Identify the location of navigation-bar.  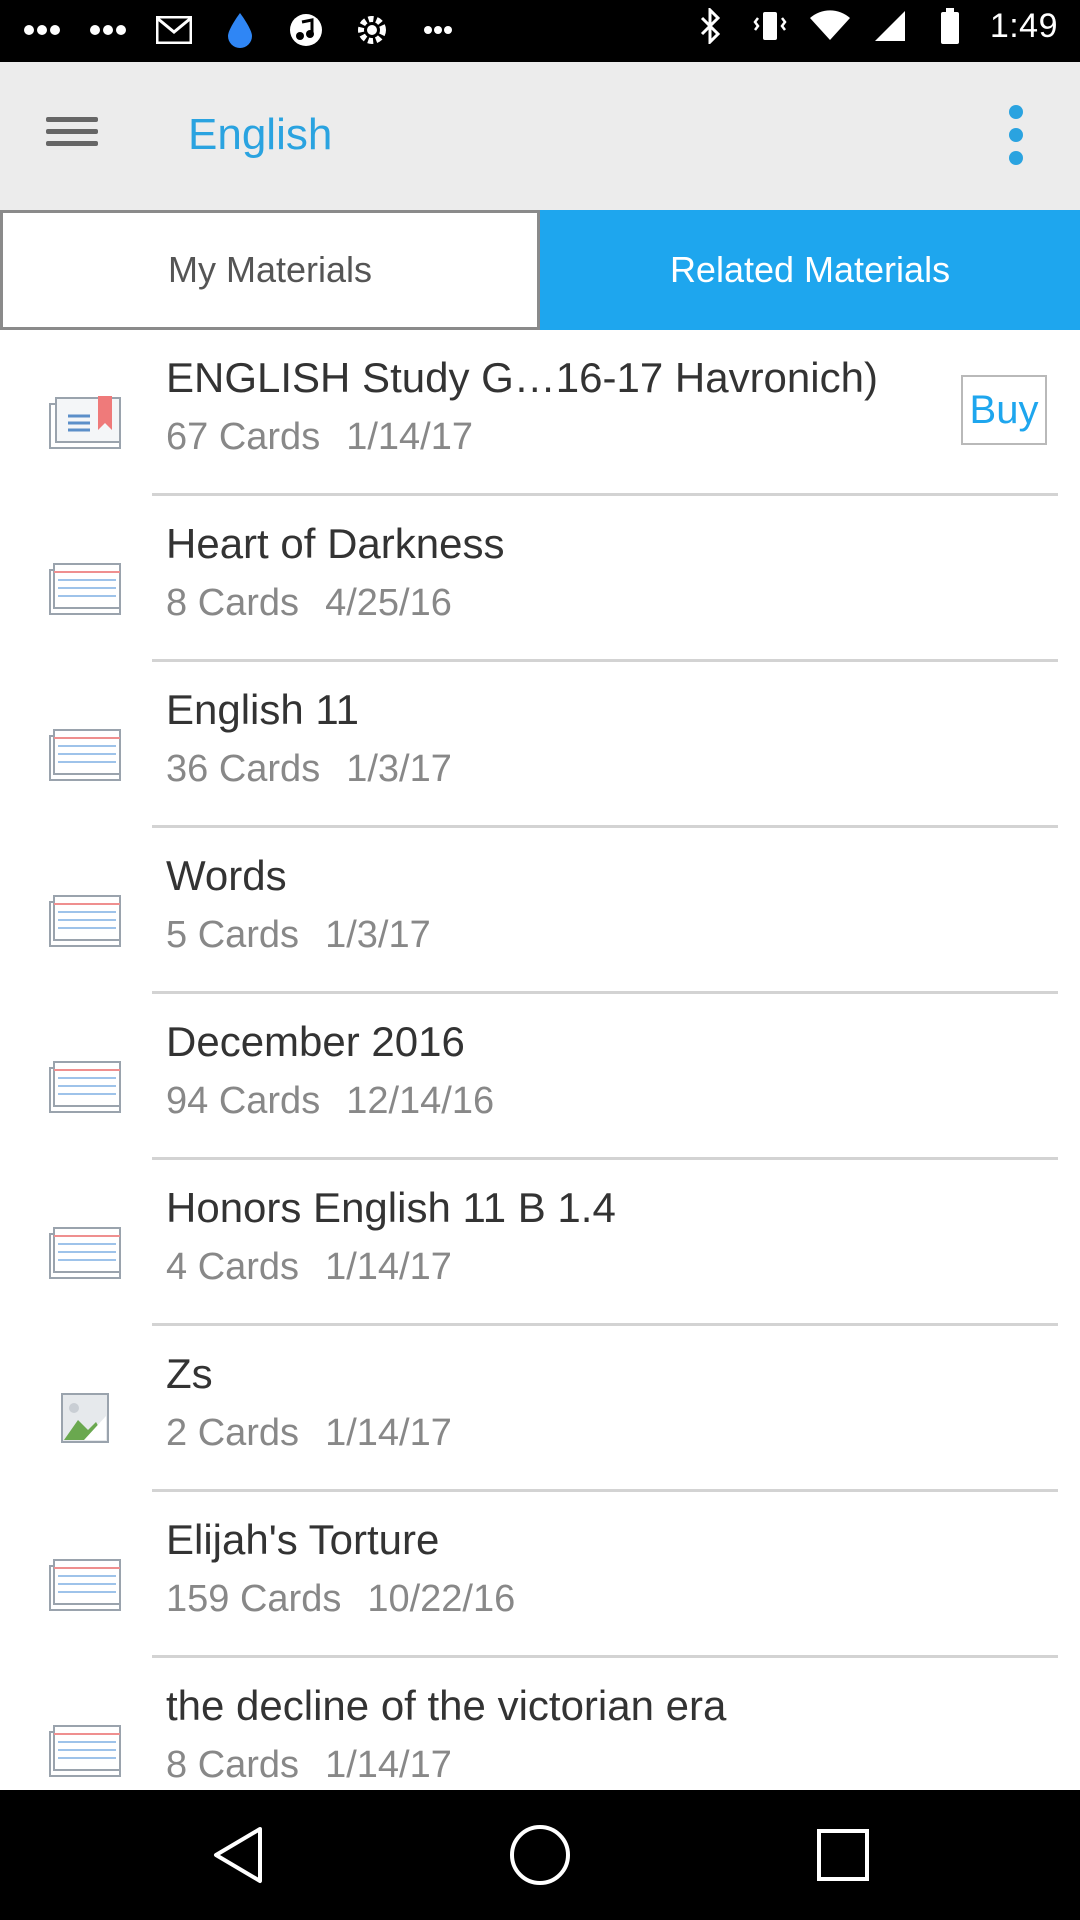
(540, 1855).